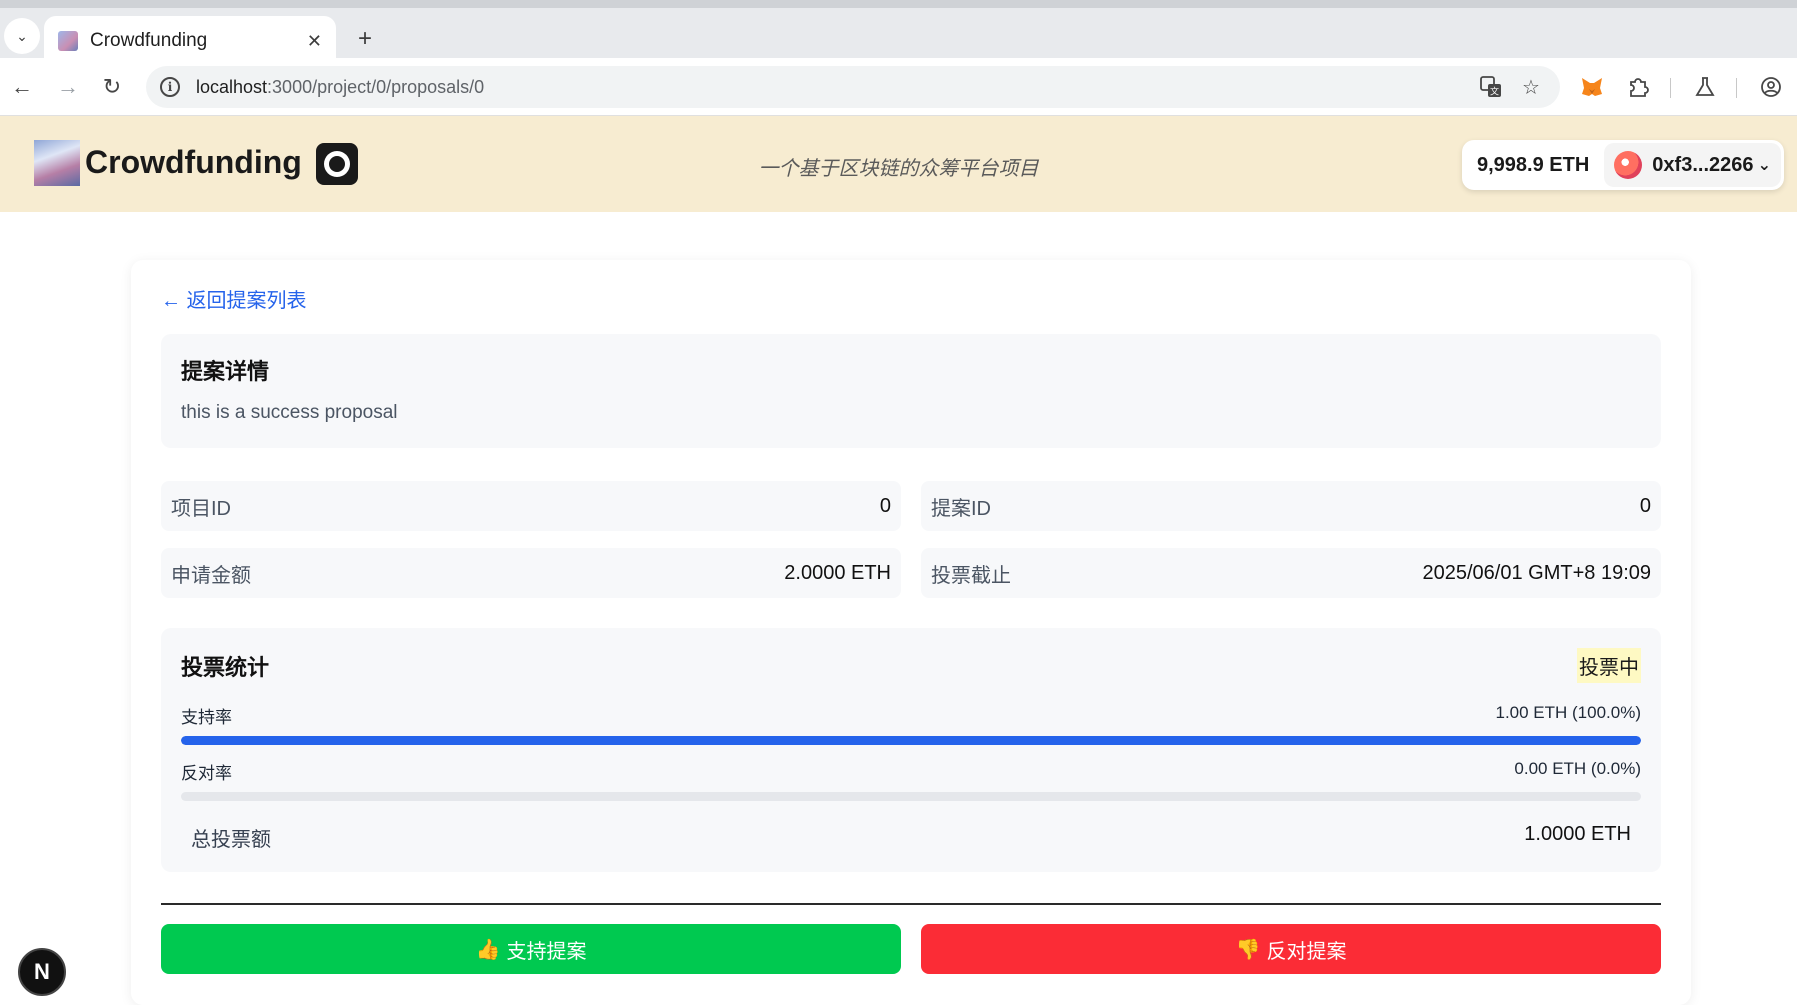 This screenshot has height=1005, width=1797. Describe the element at coordinates (231, 840) in the screenshot. I see `total-votes-label: 总投票额` at that location.